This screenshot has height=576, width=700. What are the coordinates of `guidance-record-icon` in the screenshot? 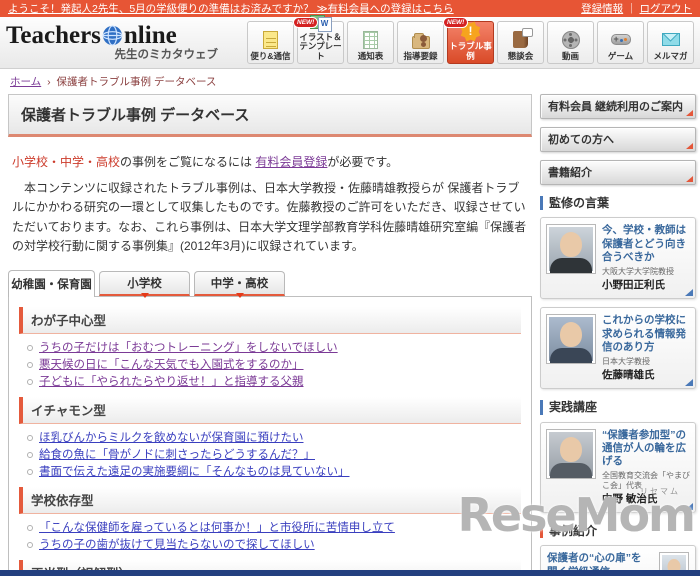 It's located at (420, 40).